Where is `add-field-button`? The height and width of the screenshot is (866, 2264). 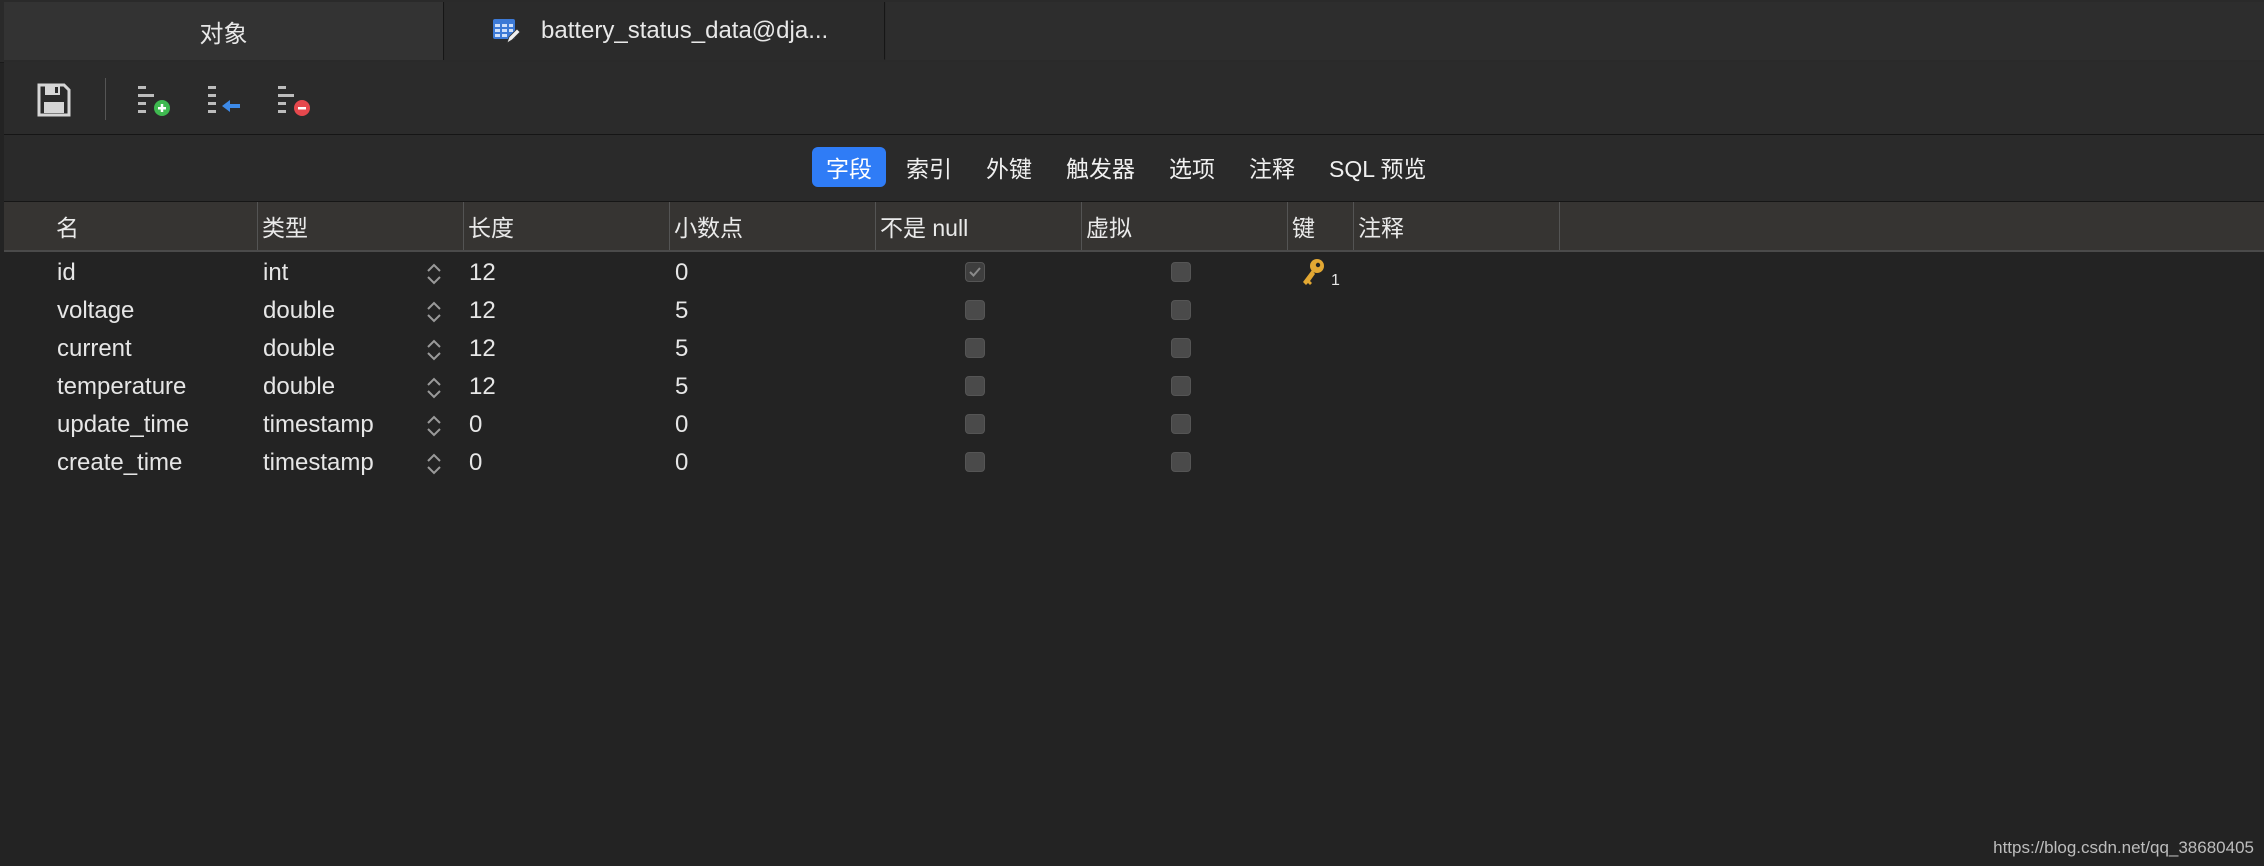
add-field-button is located at coordinates (154, 100).